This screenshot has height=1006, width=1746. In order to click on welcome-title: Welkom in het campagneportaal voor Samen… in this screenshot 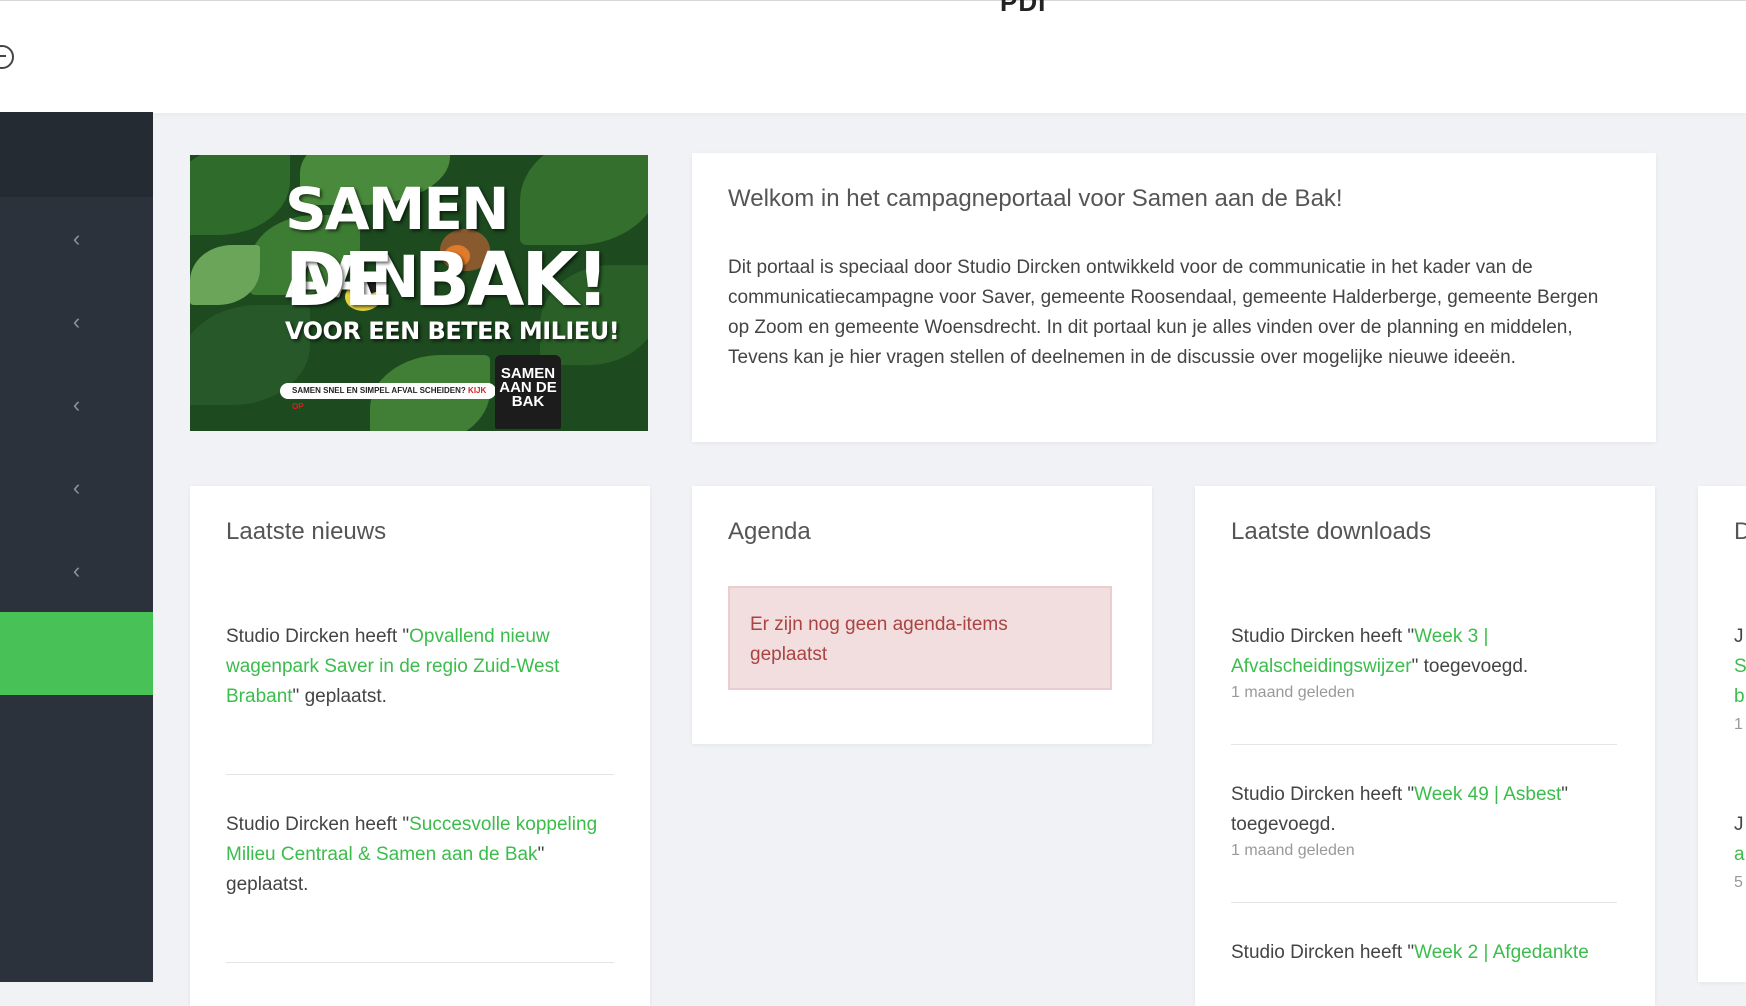, I will do `click(1035, 198)`.